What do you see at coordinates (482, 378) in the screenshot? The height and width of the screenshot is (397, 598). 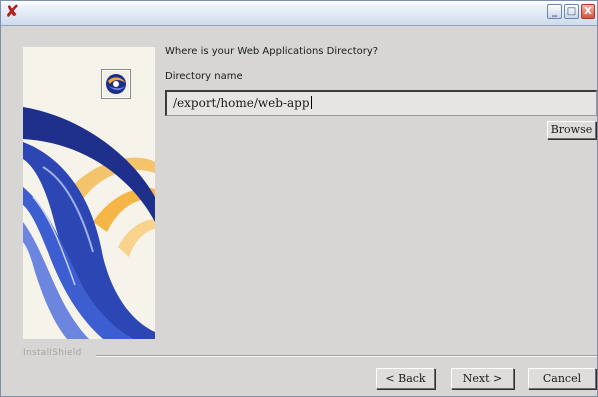 I see `next-button: Next >` at bounding box center [482, 378].